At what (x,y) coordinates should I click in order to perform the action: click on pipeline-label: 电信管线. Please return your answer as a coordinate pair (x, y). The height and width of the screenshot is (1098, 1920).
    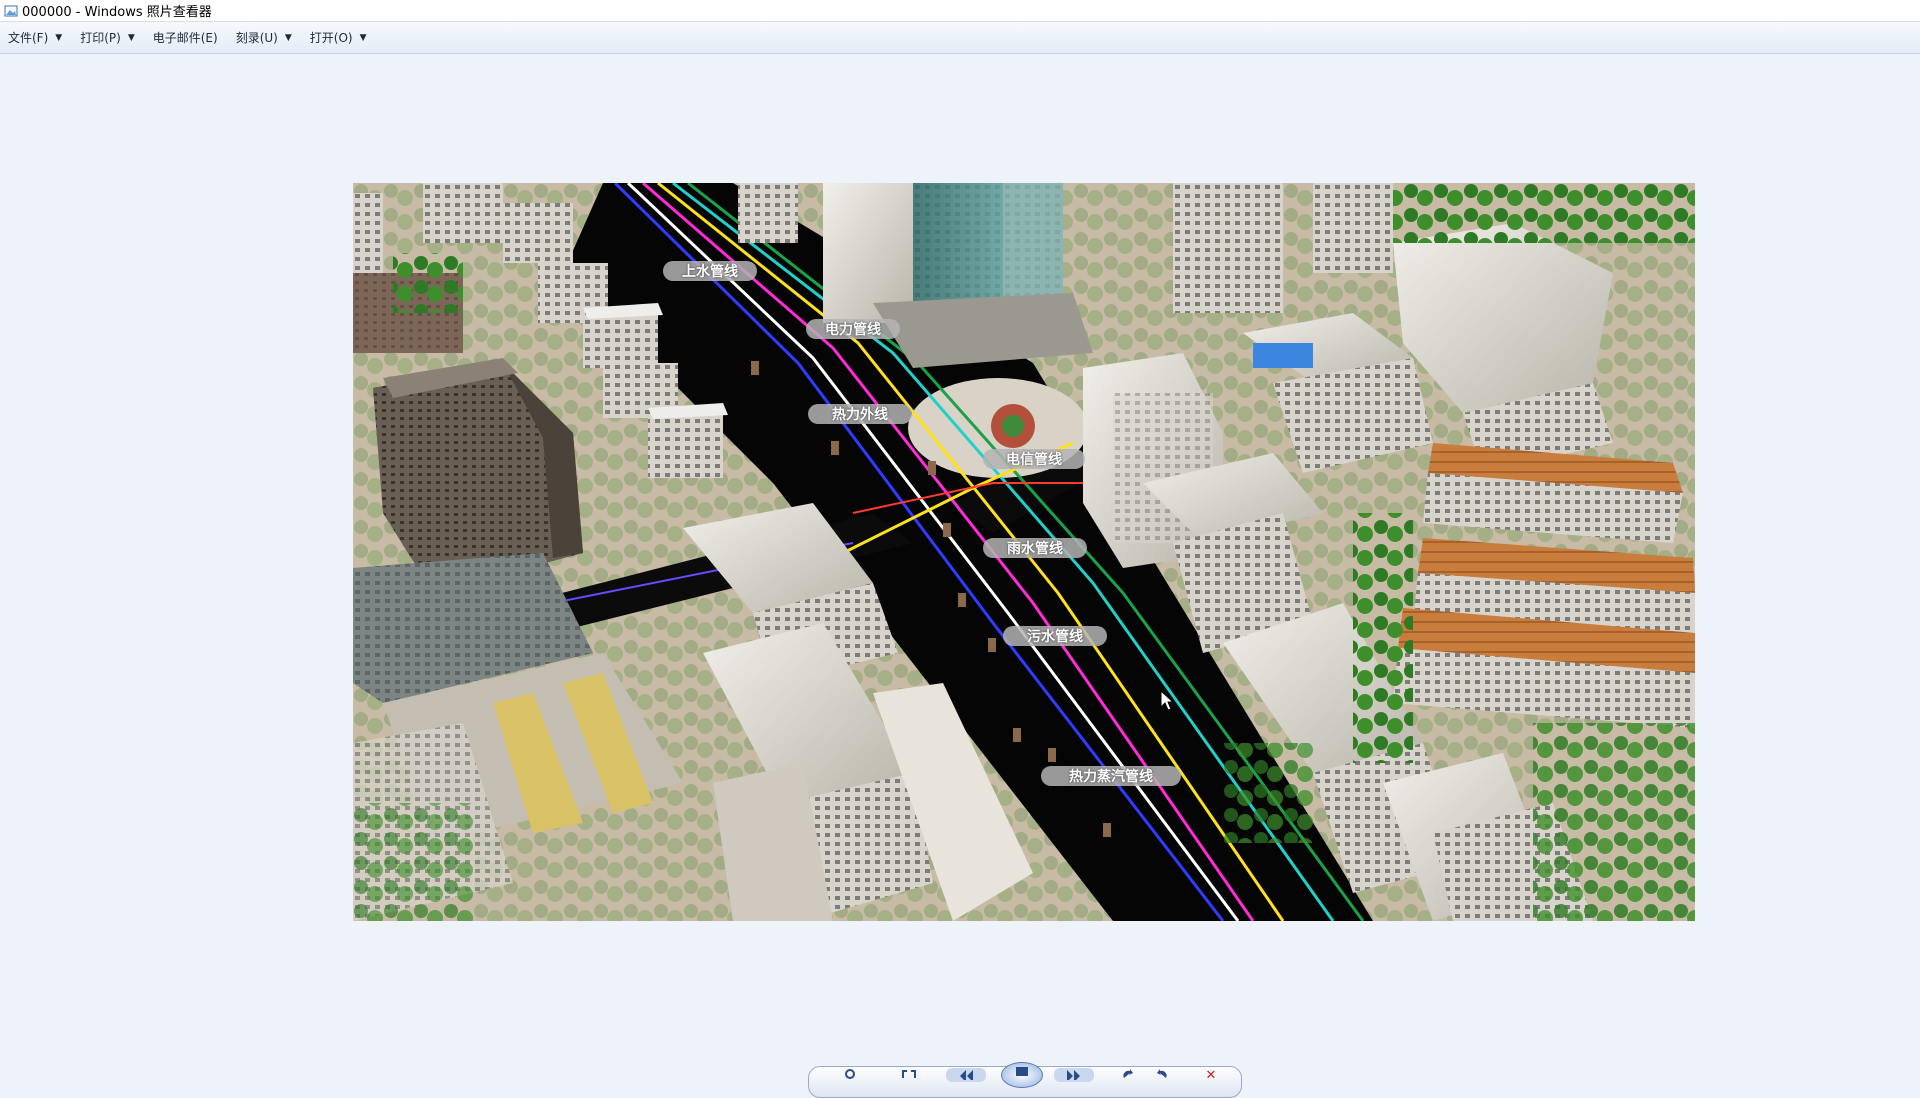
    Looking at the image, I should click on (1034, 459).